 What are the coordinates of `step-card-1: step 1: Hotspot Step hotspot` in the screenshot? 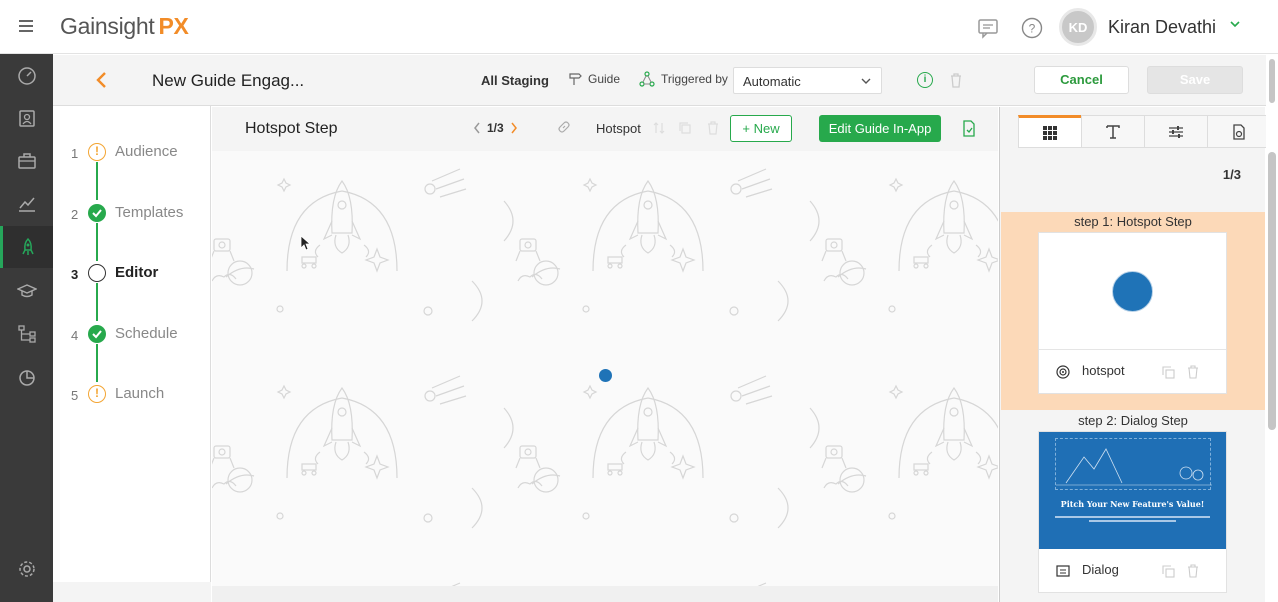 It's located at (1133, 311).